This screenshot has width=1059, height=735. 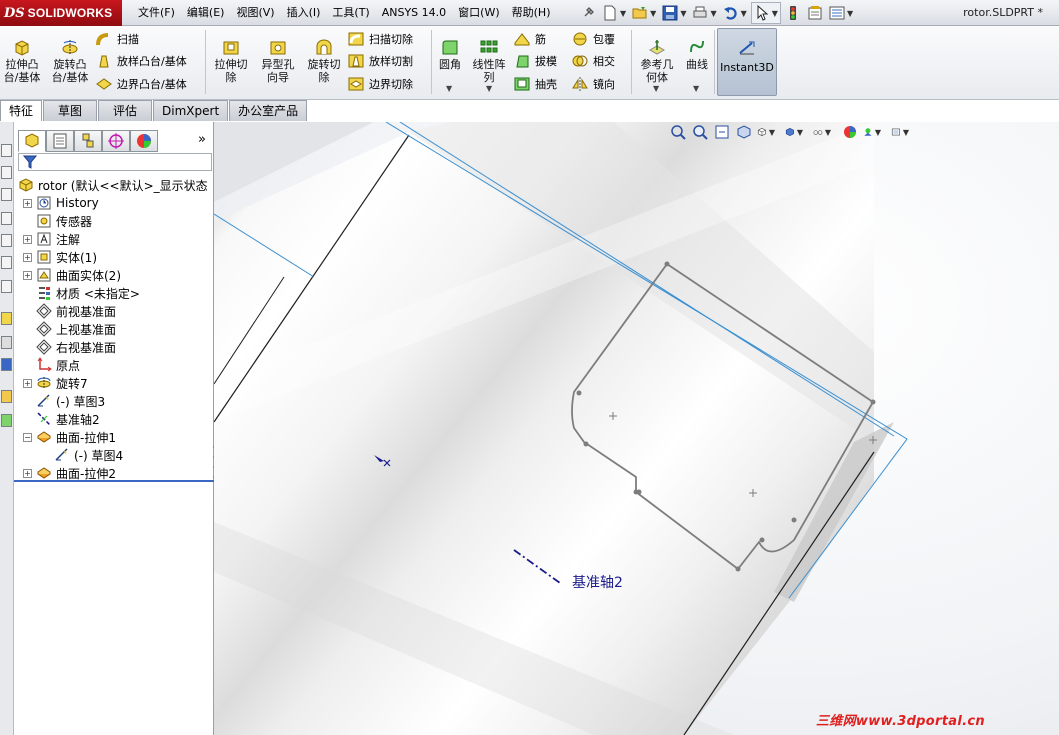 What do you see at coordinates (766, 132) in the screenshot?
I see `view-orientation-button: ▼` at bounding box center [766, 132].